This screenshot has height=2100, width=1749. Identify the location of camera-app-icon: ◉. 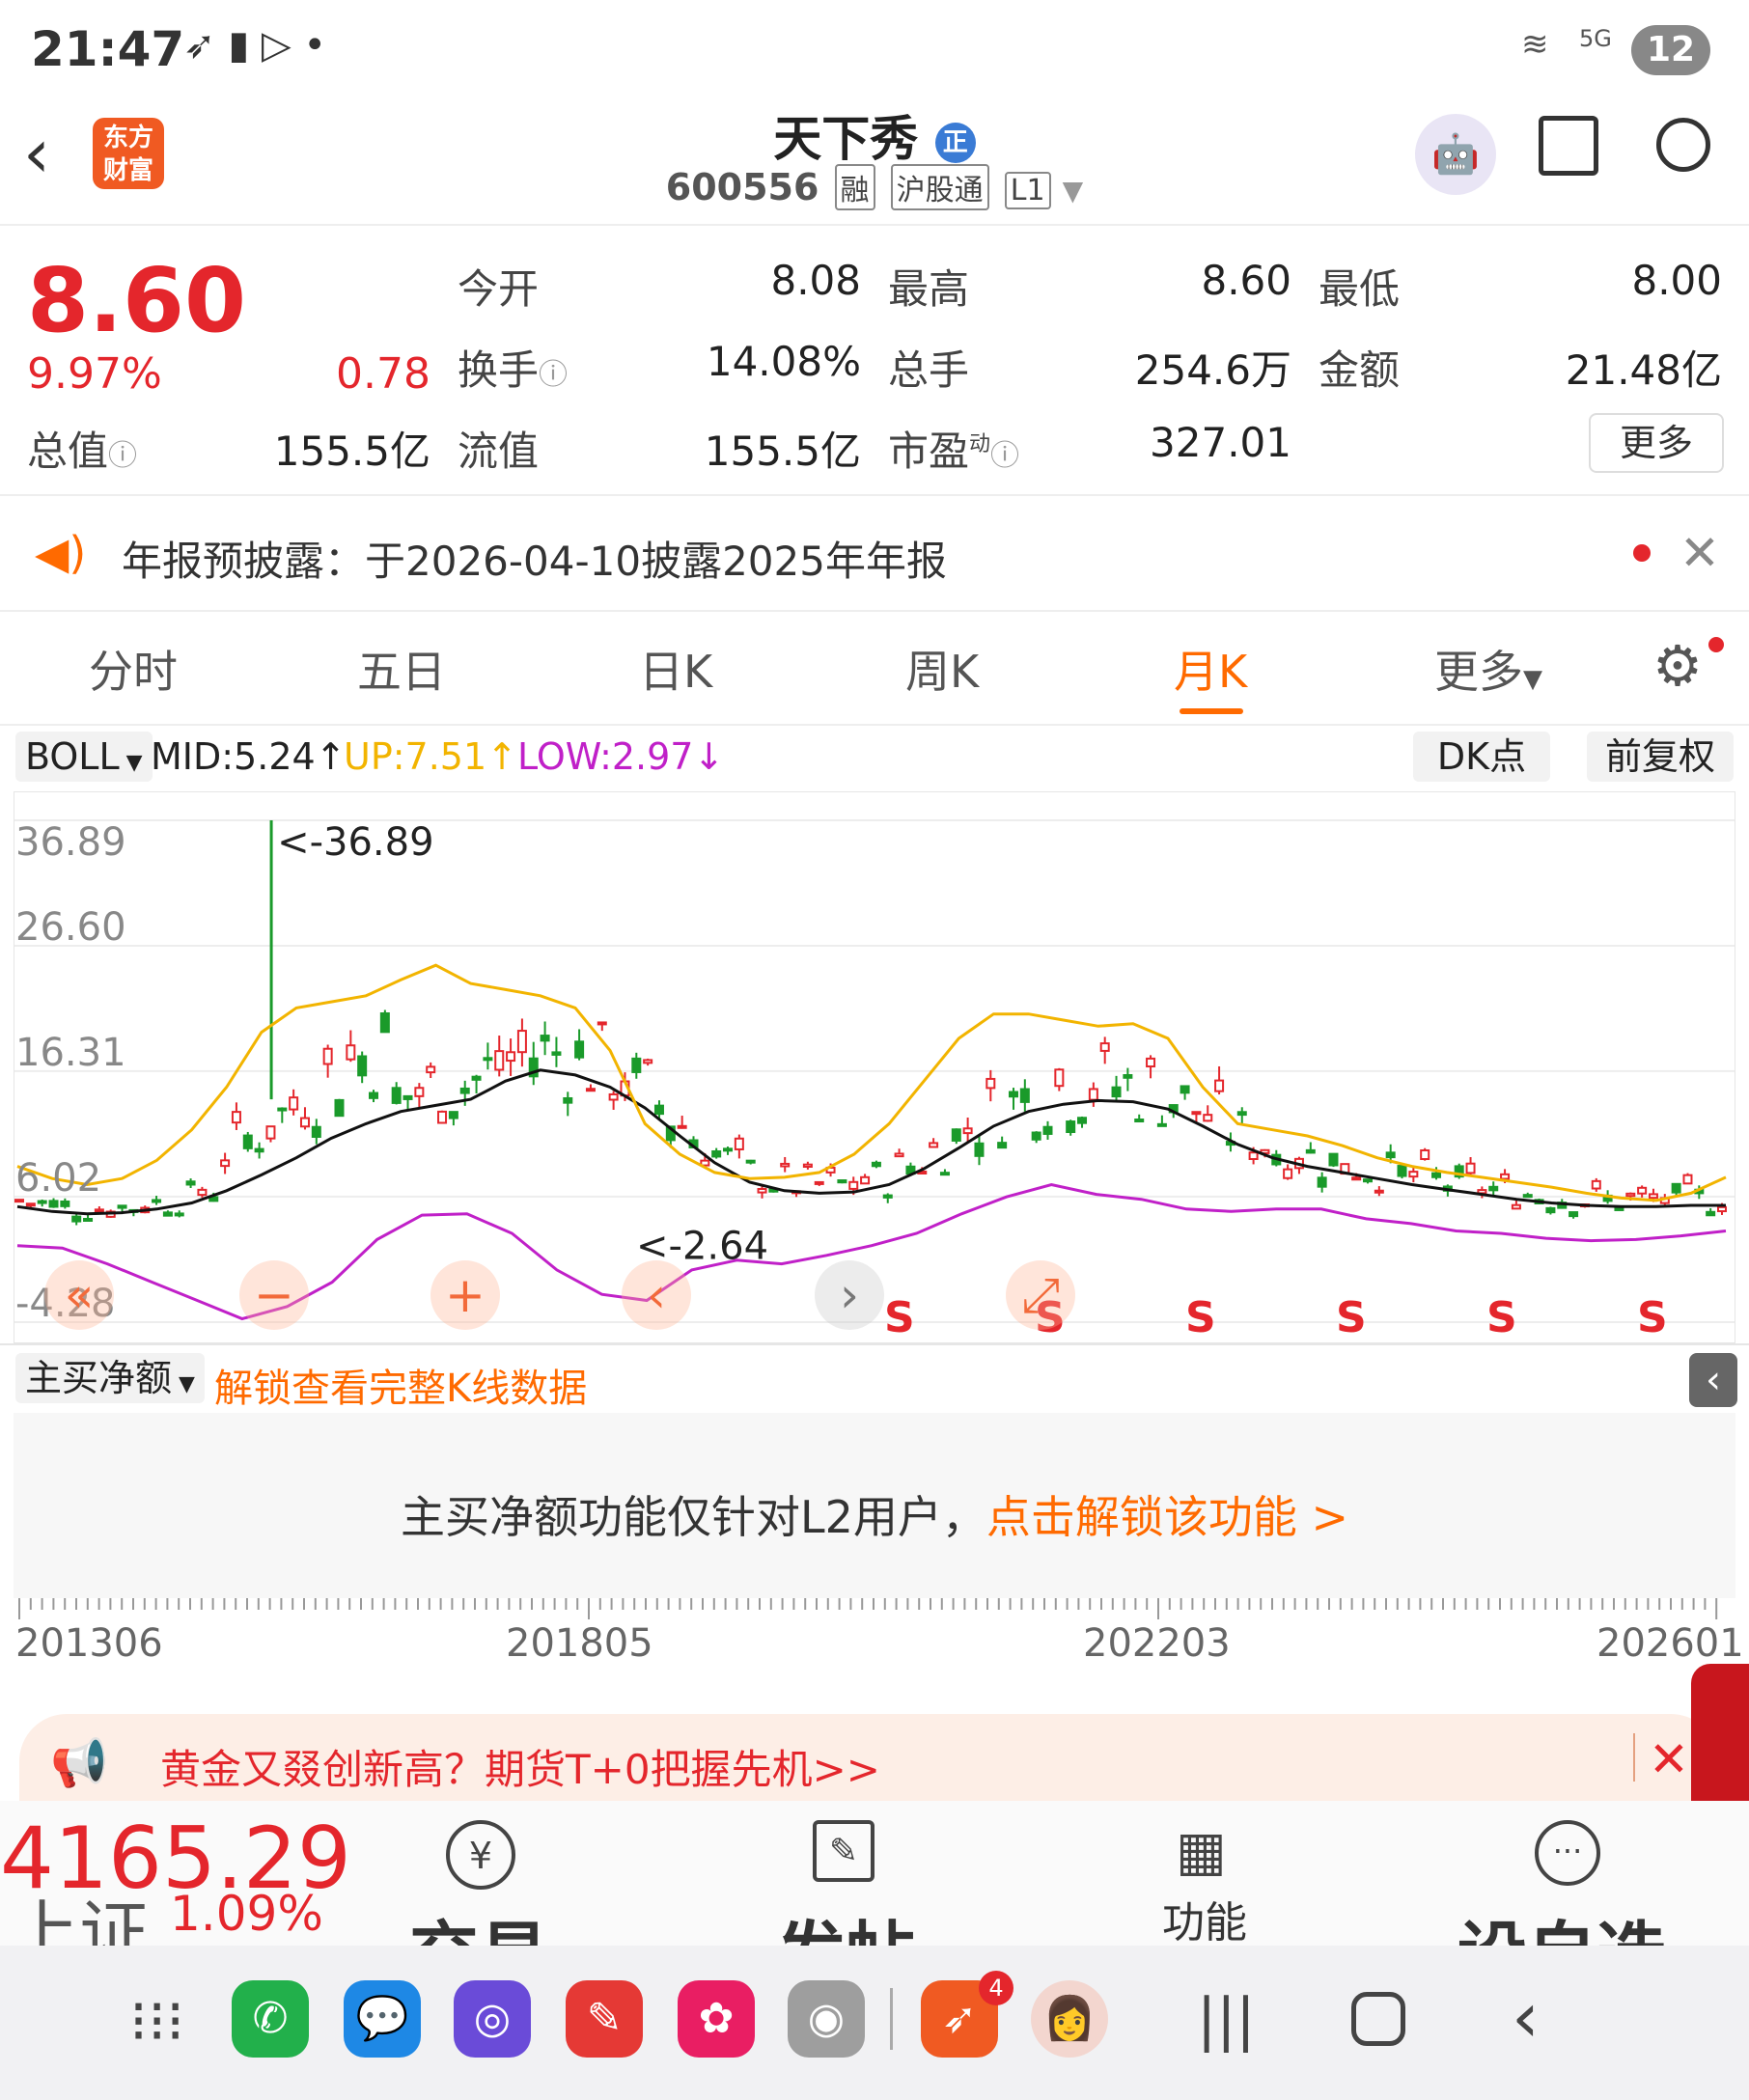
(827, 2019).